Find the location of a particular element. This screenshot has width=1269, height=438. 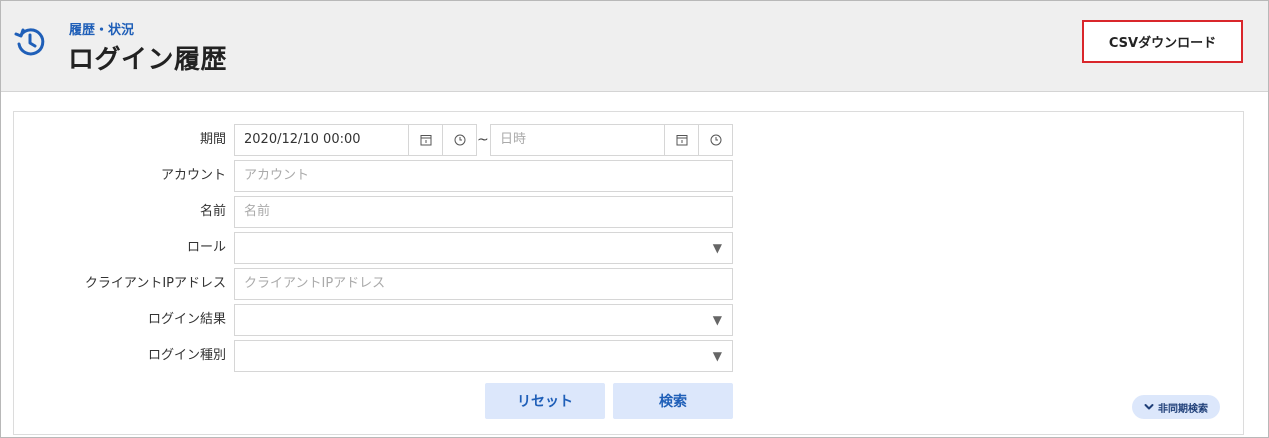

login-result-row: ログイン結果 ▼ is located at coordinates (384, 320).